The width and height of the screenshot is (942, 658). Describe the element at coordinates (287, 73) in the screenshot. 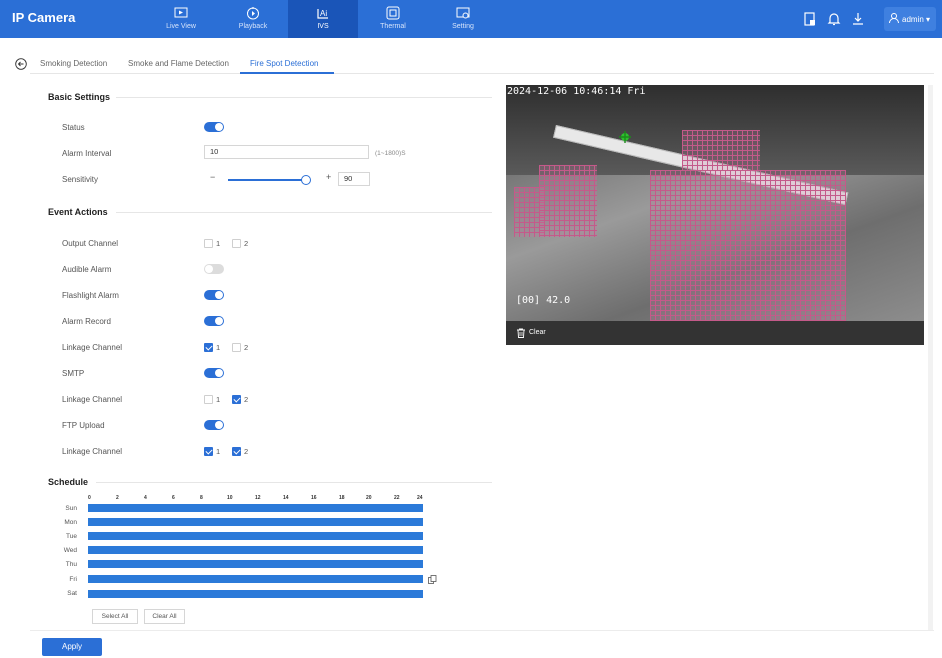

I see `active-tab-indicator` at that location.